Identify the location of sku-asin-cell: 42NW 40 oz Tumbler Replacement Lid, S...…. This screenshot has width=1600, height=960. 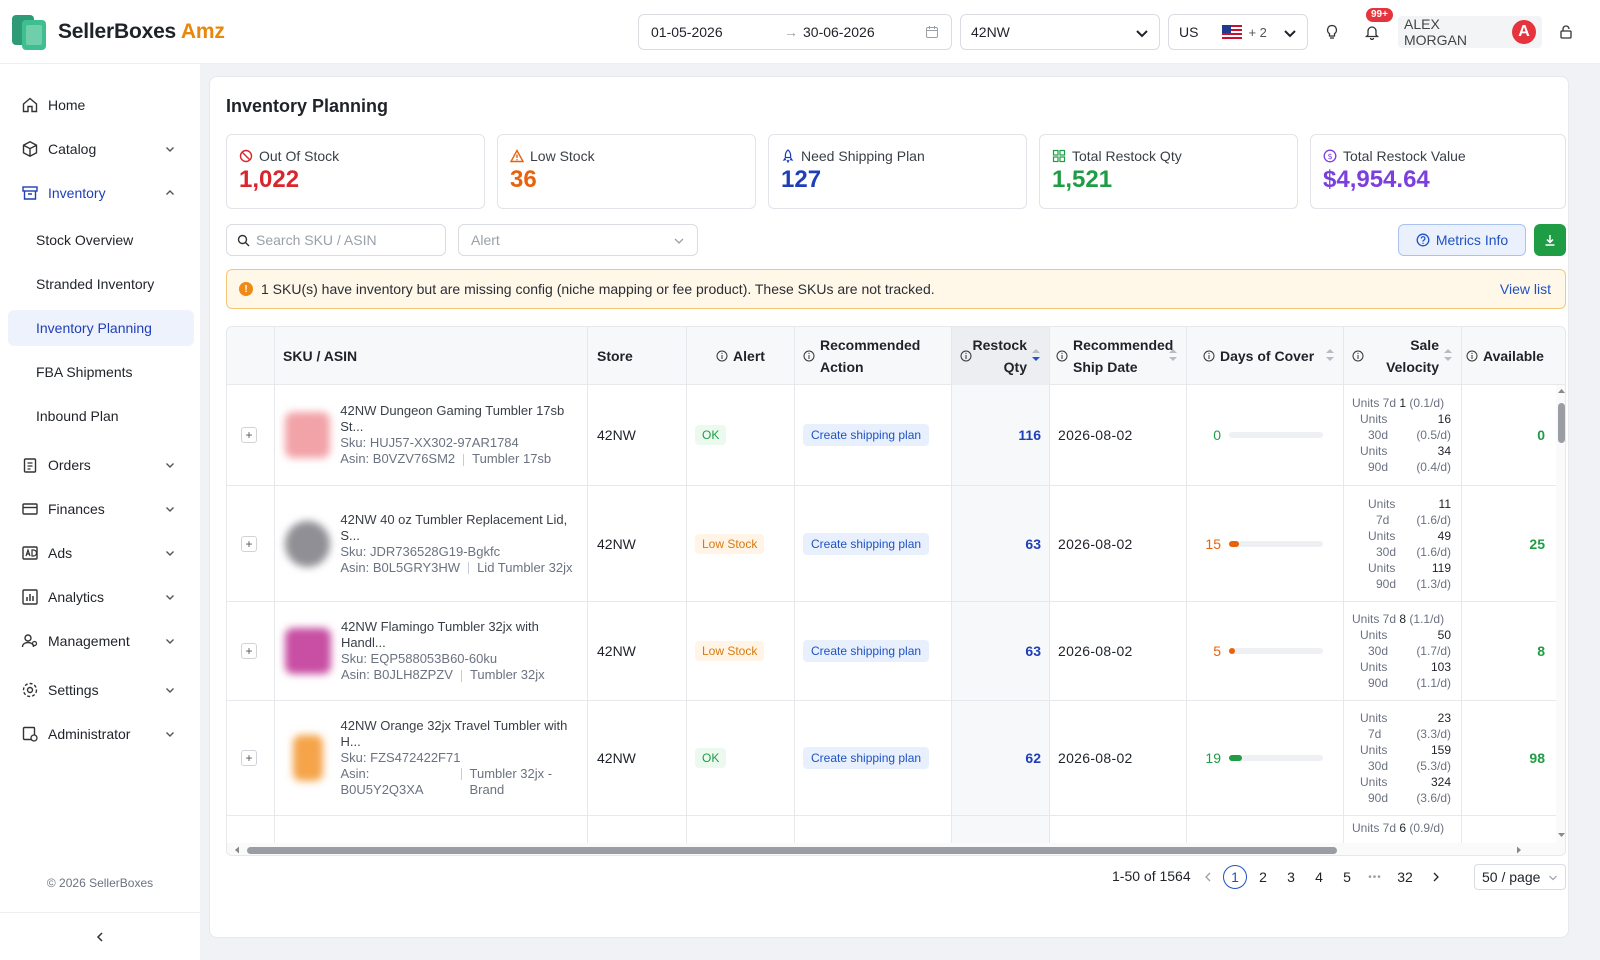
(431, 543).